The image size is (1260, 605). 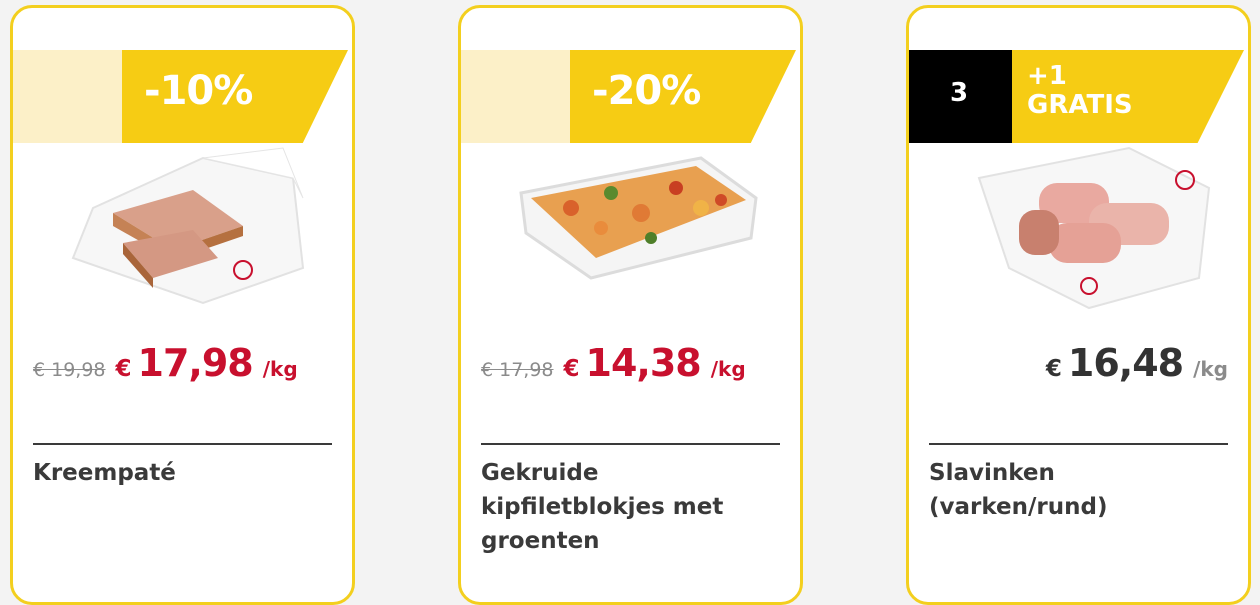 I want to click on current-price: 16,48, so click(x=1125, y=363).